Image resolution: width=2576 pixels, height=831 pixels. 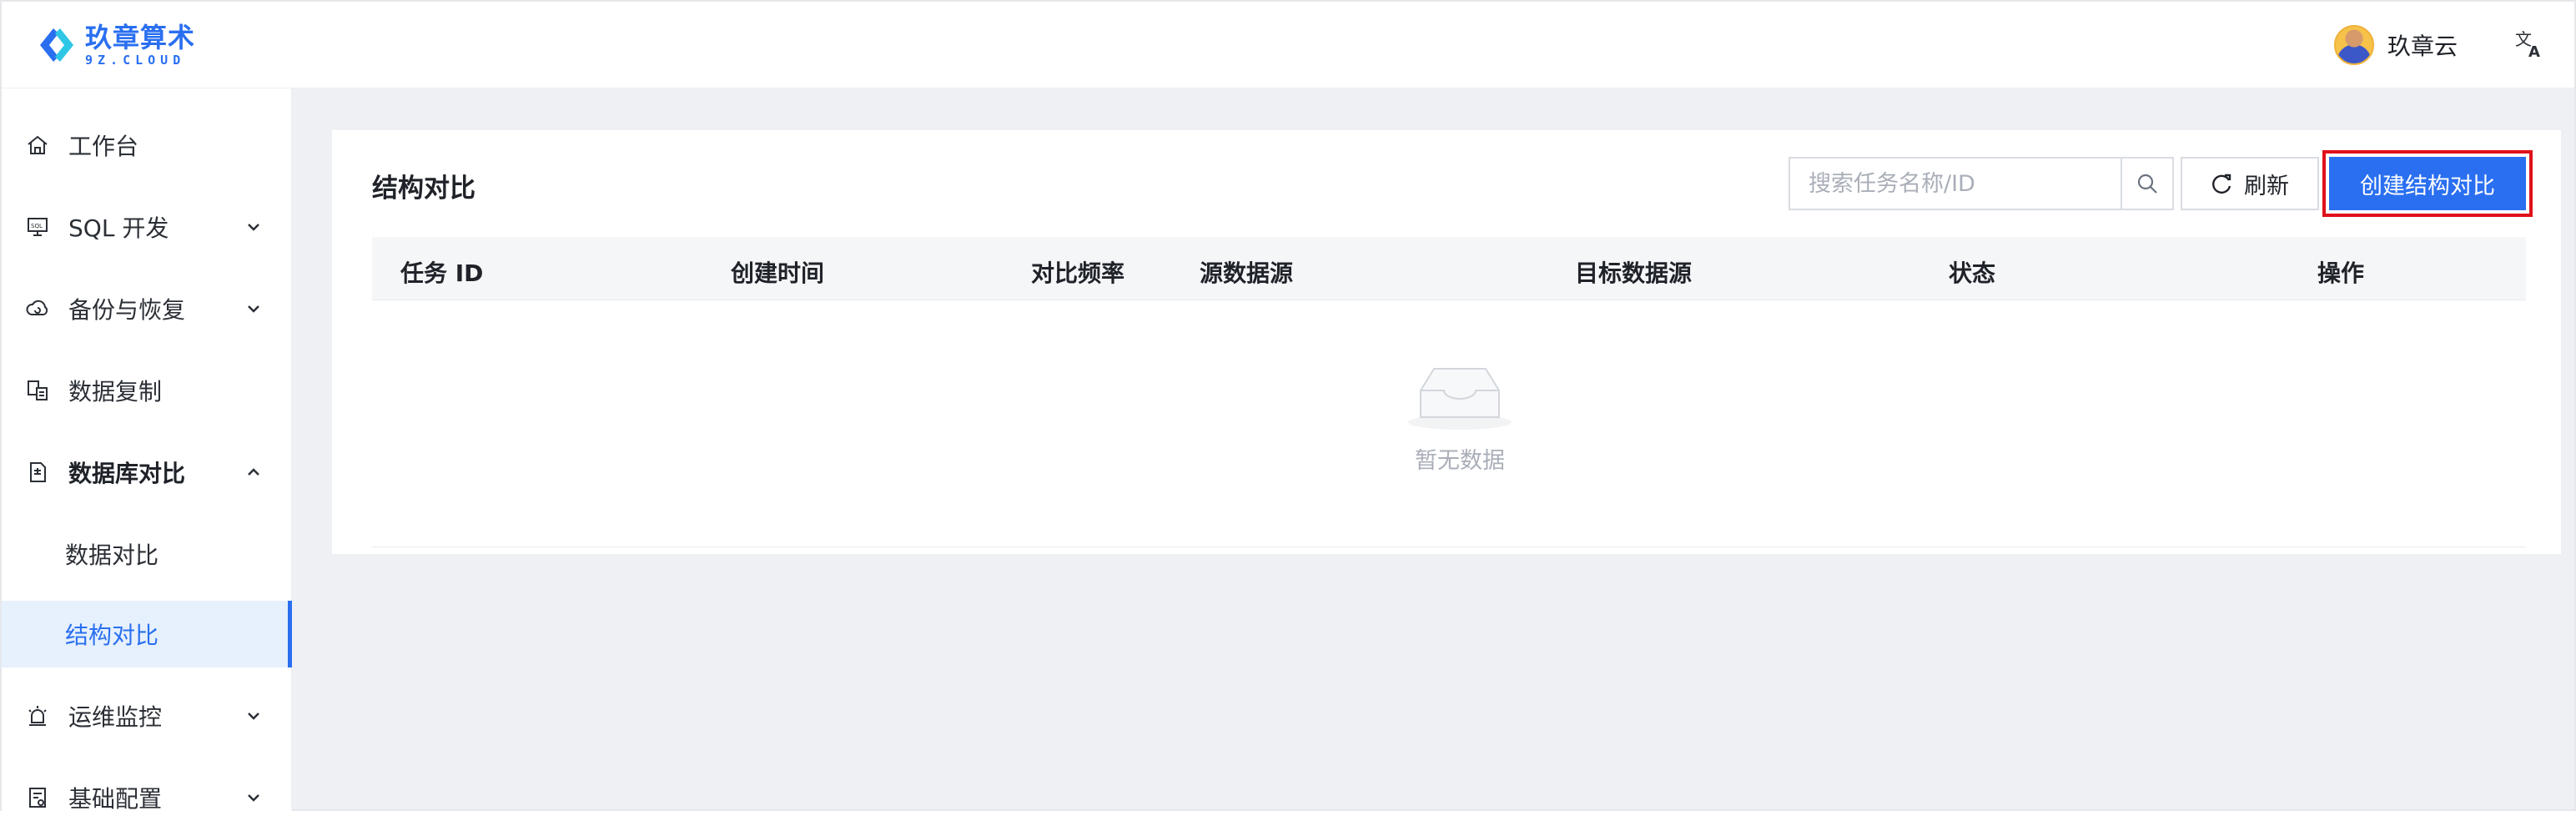 I want to click on empty-state: 暂无数据, so click(x=1459, y=418).